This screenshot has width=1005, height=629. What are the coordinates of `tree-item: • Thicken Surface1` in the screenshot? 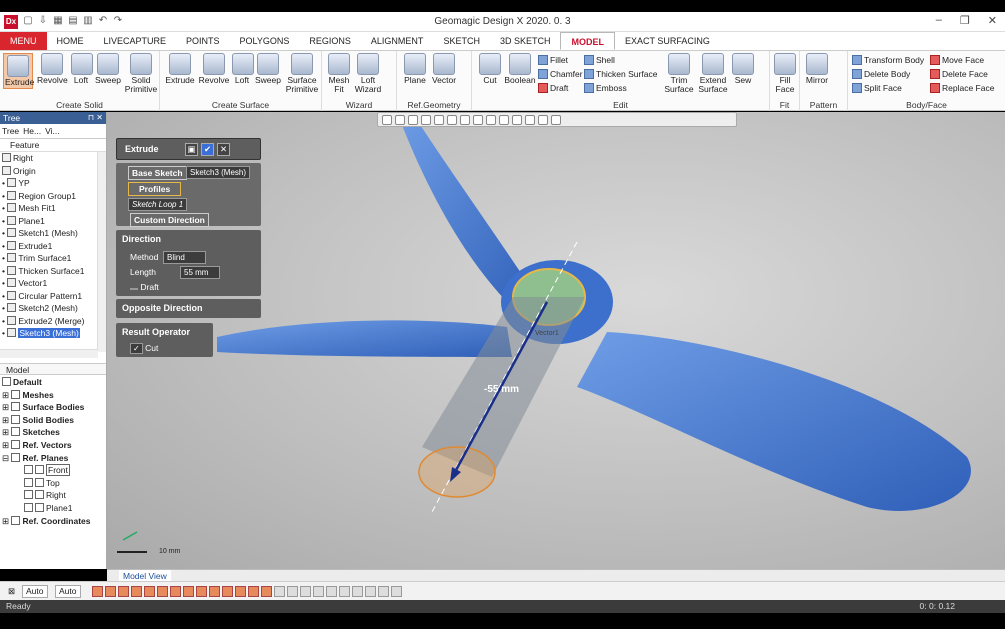 It's located at (53, 271).